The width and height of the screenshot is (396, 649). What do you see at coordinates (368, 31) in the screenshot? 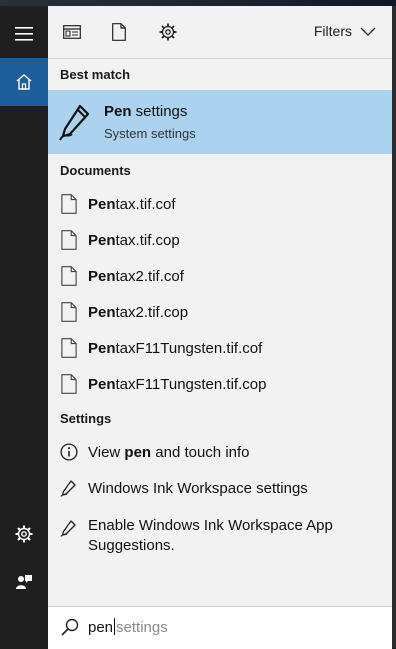
I see `chevron-down-icon` at bounding box center [368, 31].